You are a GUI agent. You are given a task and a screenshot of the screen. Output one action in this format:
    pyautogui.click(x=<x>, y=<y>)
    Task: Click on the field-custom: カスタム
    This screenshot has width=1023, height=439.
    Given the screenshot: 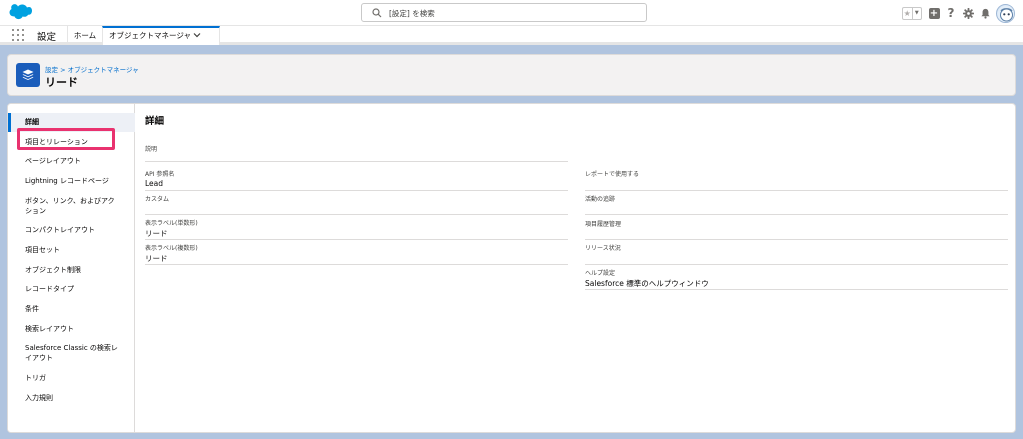 What is the action you would take?
    pyautogui.click(x=356, y=203)
    